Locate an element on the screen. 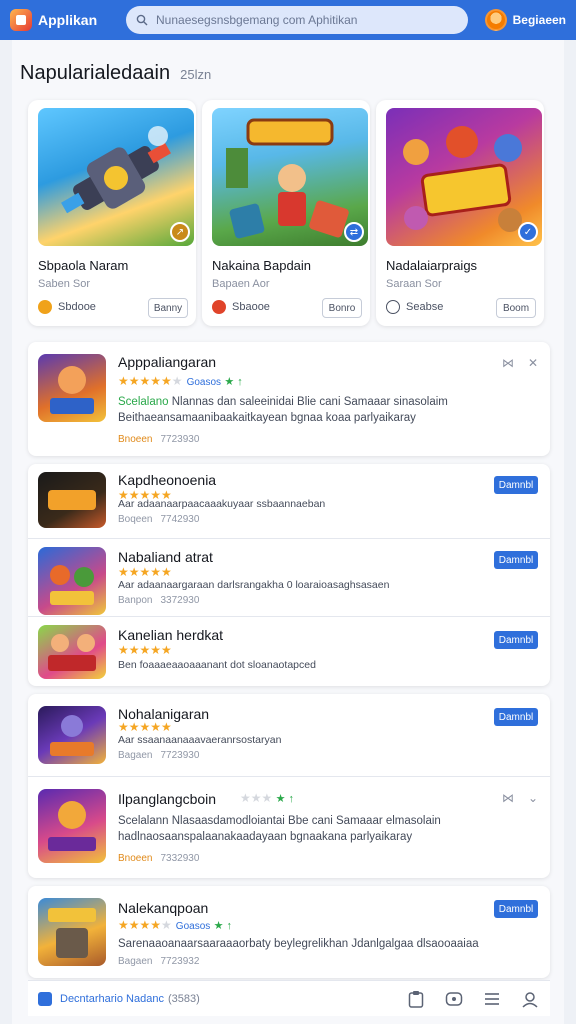  featured-developer: Seabse is located at coordinates (414, 307).